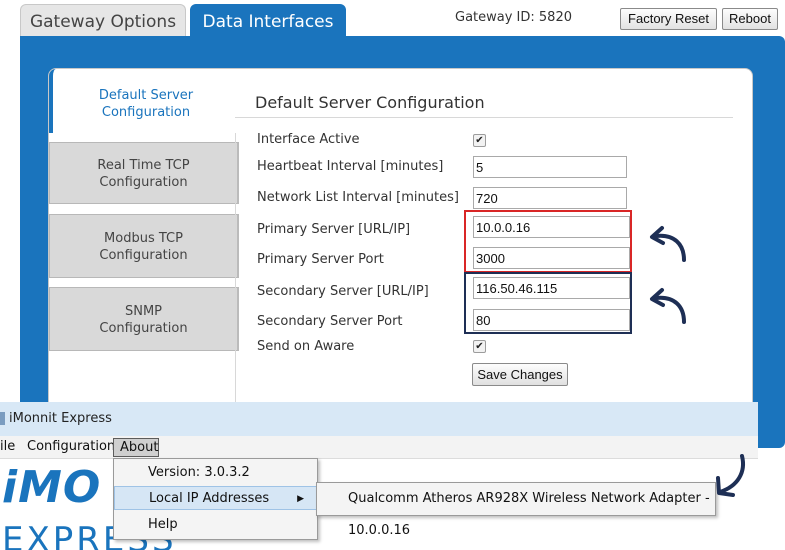  What do you see at coordinates (146, 95) in the screenshot?
I see `side-tab-line: Default Server` at bounding box center [146, 95].